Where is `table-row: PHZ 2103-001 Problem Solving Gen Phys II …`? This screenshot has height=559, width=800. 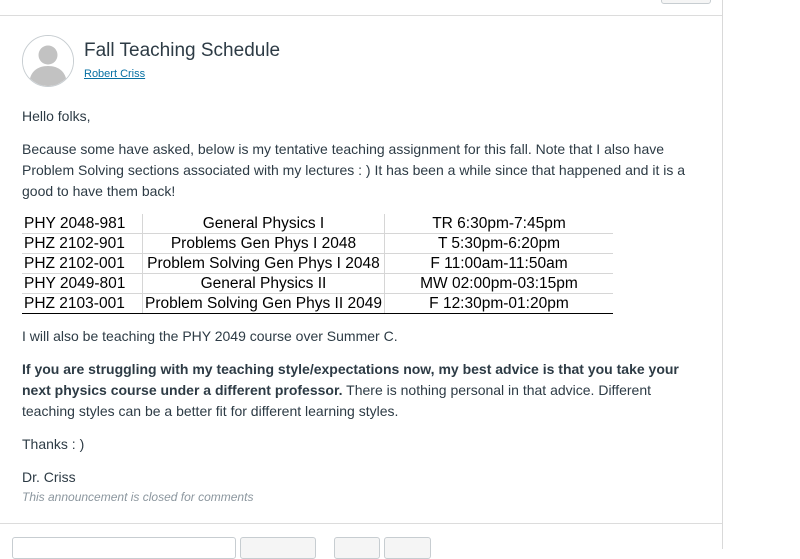
table-row: PHZ 2103-001 Problem Solving Gen Phys II … is located at coordinates (317, 303).